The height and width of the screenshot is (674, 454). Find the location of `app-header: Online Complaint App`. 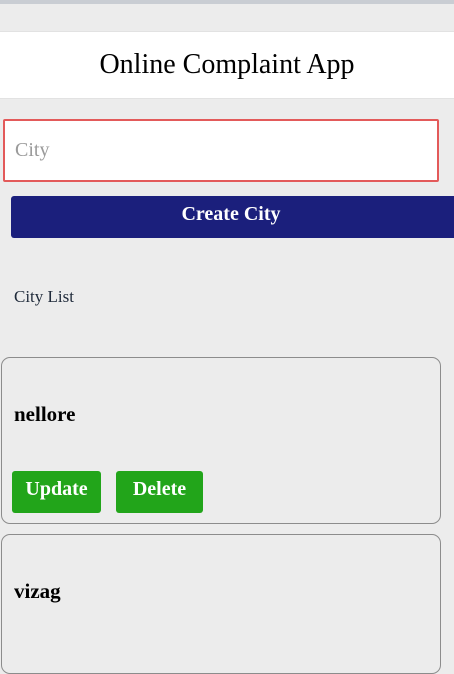

app-header: Online Complaint App is located at coordinates (227, 65).